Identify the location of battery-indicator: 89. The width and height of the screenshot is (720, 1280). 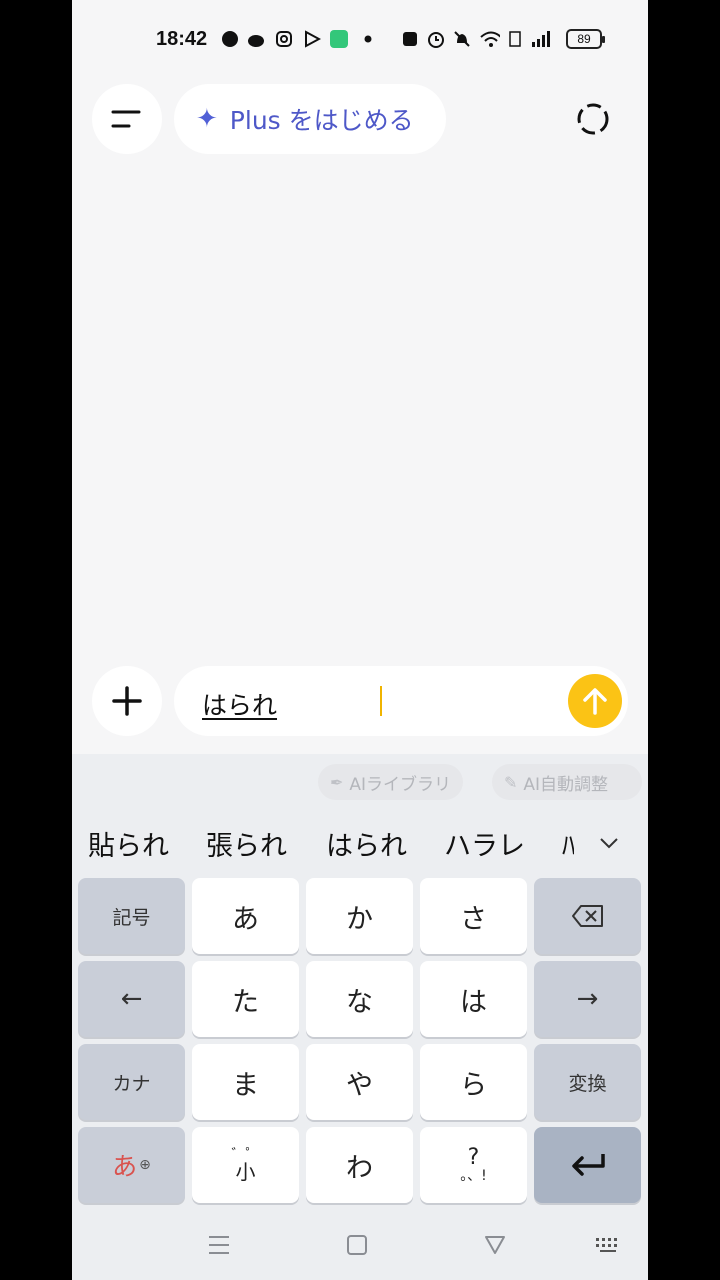
(585, 39).